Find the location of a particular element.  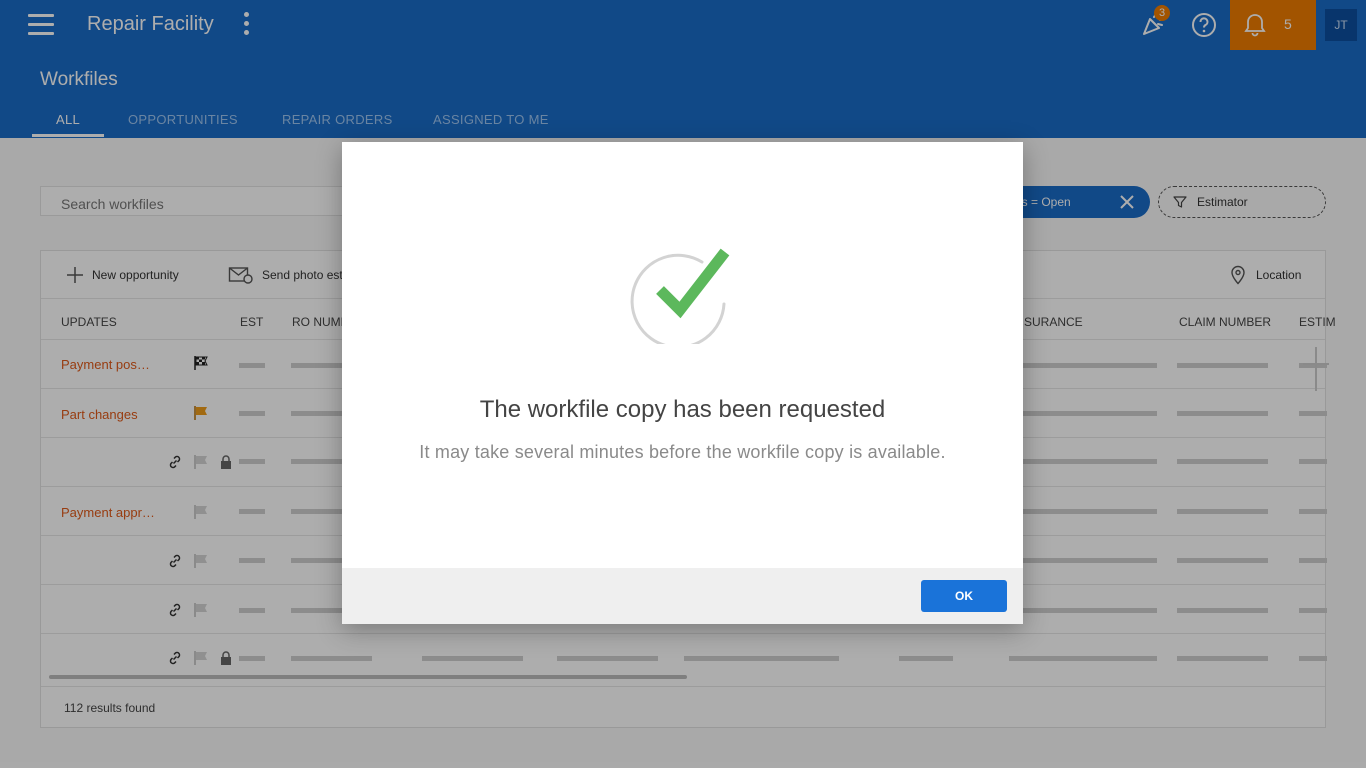

dialog-title: The workfile copy has been requested is located at coordinates (682, 409).